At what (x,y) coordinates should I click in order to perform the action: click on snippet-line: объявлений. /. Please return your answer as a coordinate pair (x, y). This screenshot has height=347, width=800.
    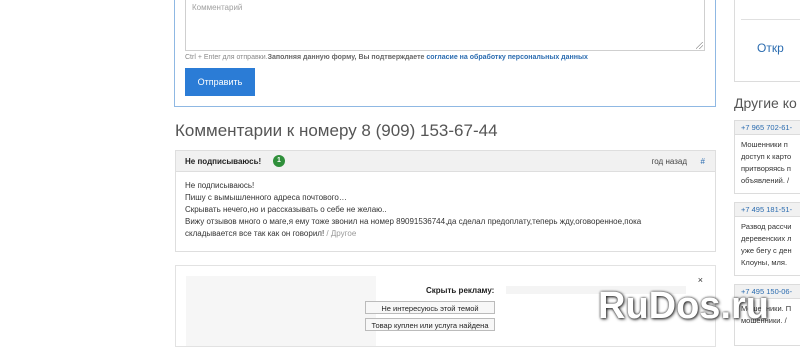
    Looking at the image, I should click on (765, 180).